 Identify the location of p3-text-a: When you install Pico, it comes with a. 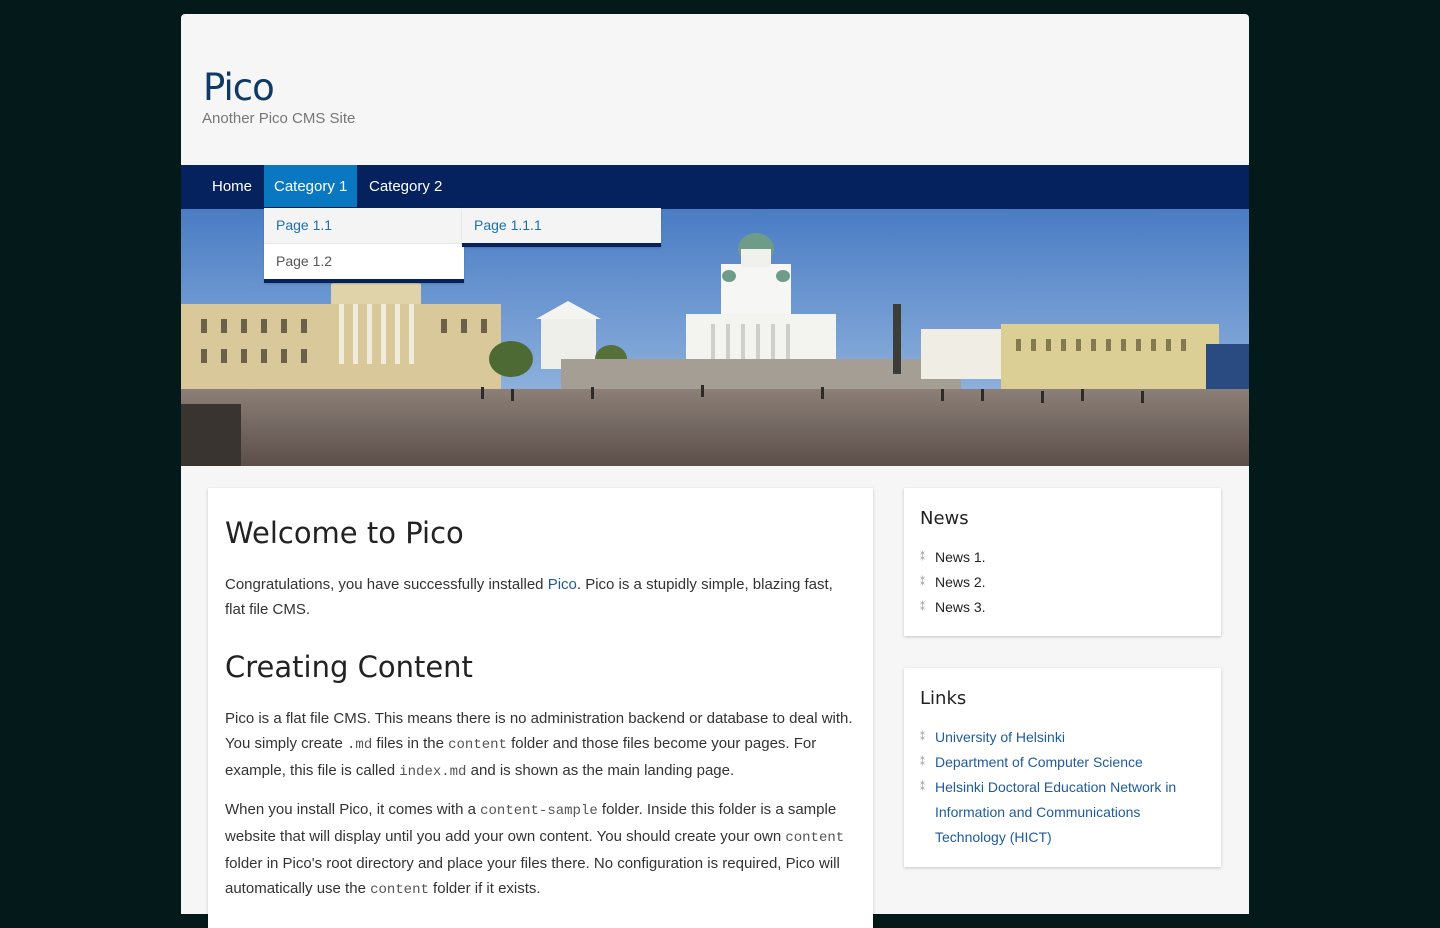
(353, 809).